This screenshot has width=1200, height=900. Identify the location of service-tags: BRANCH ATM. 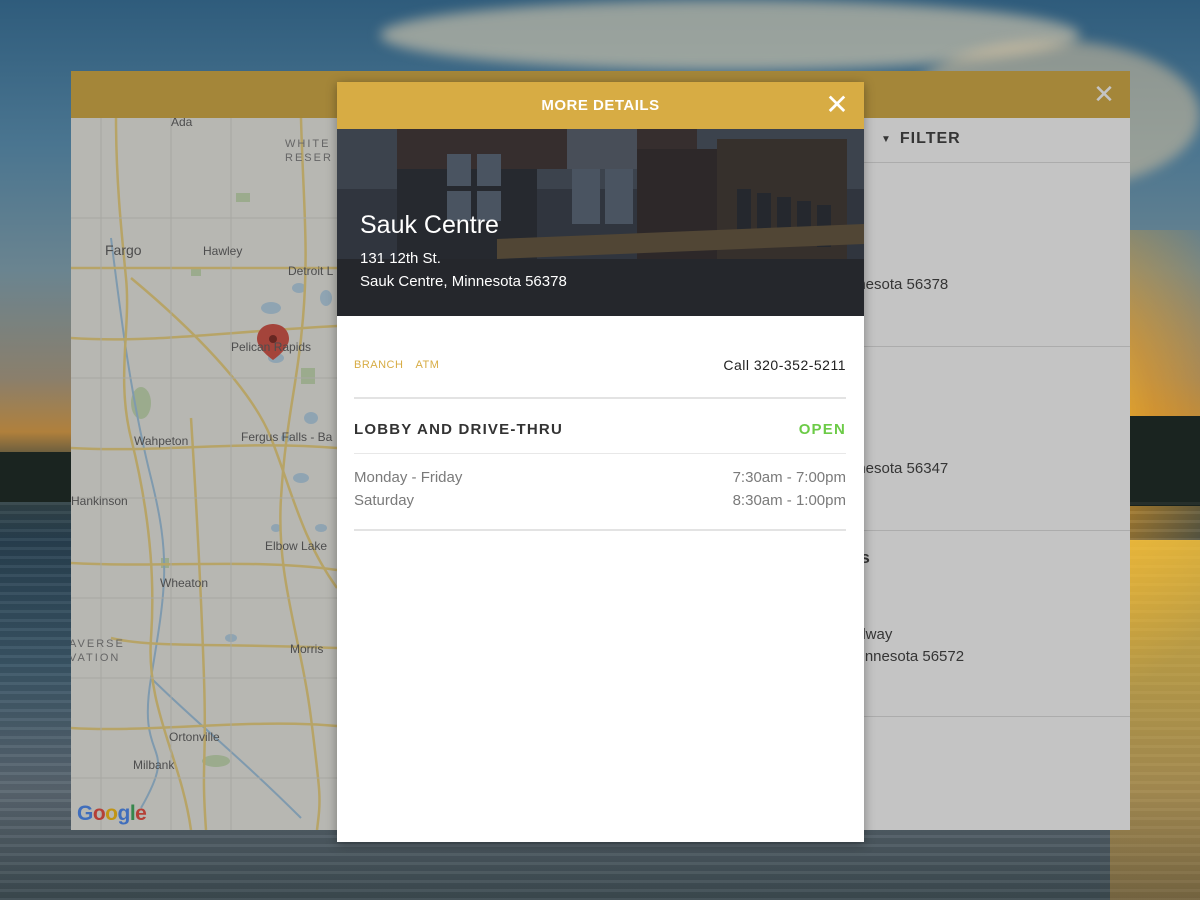
(396, 365).